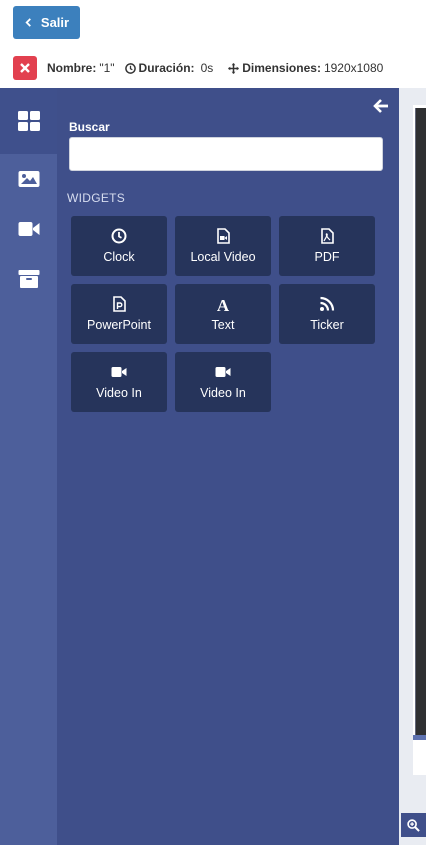 This screenshot has width=426, height=845. Describe the element at coordinates (420, 423) in the screenshot. I see `layout-canvas` at that location.